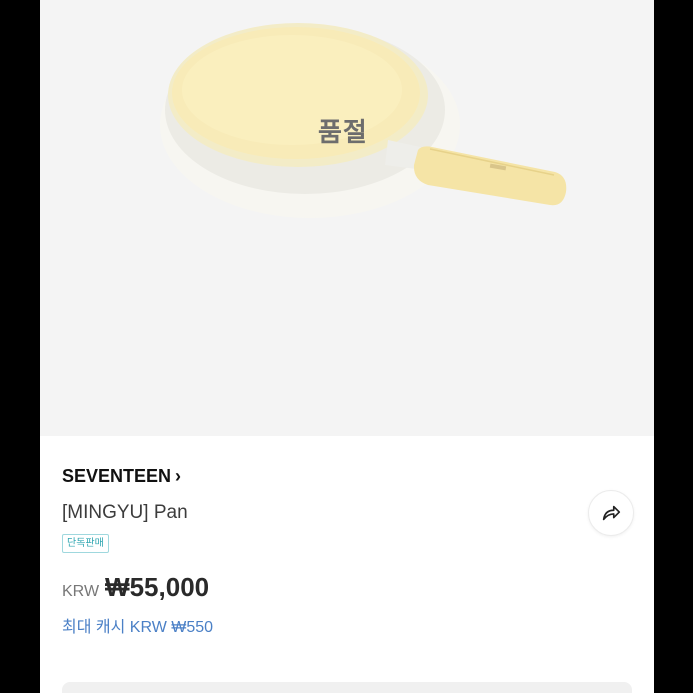  I want to click on currency-label: KRW, so click(81, 591).